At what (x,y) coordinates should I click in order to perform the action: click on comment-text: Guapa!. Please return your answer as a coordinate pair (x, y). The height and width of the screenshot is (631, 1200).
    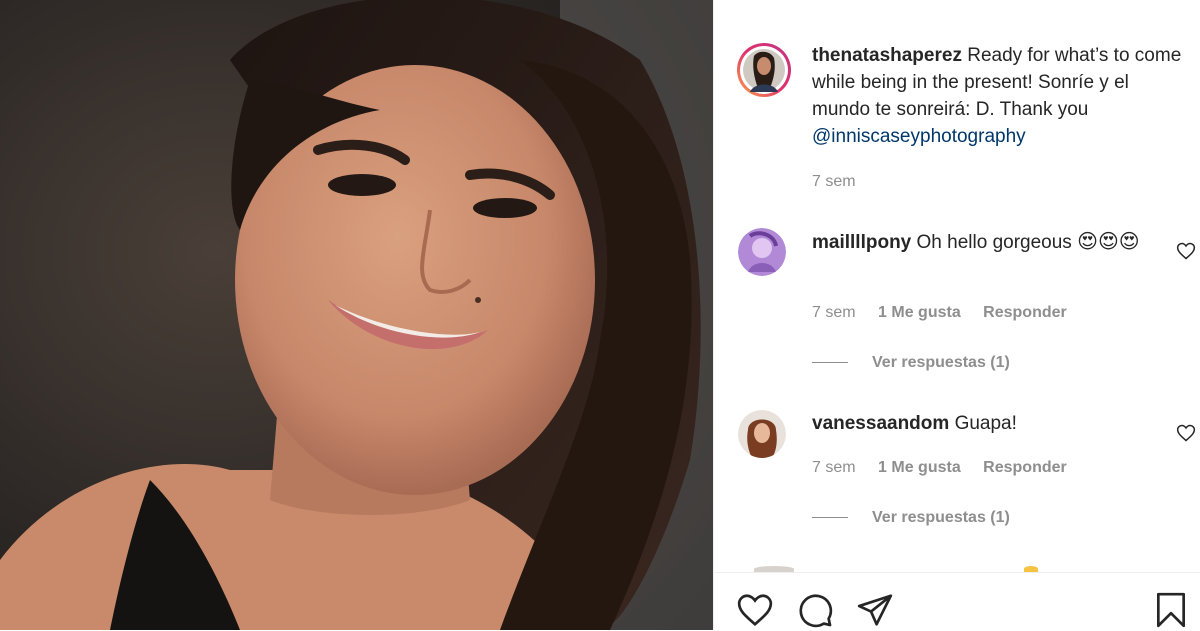
    Looking at the image, I should click on (985, 423).